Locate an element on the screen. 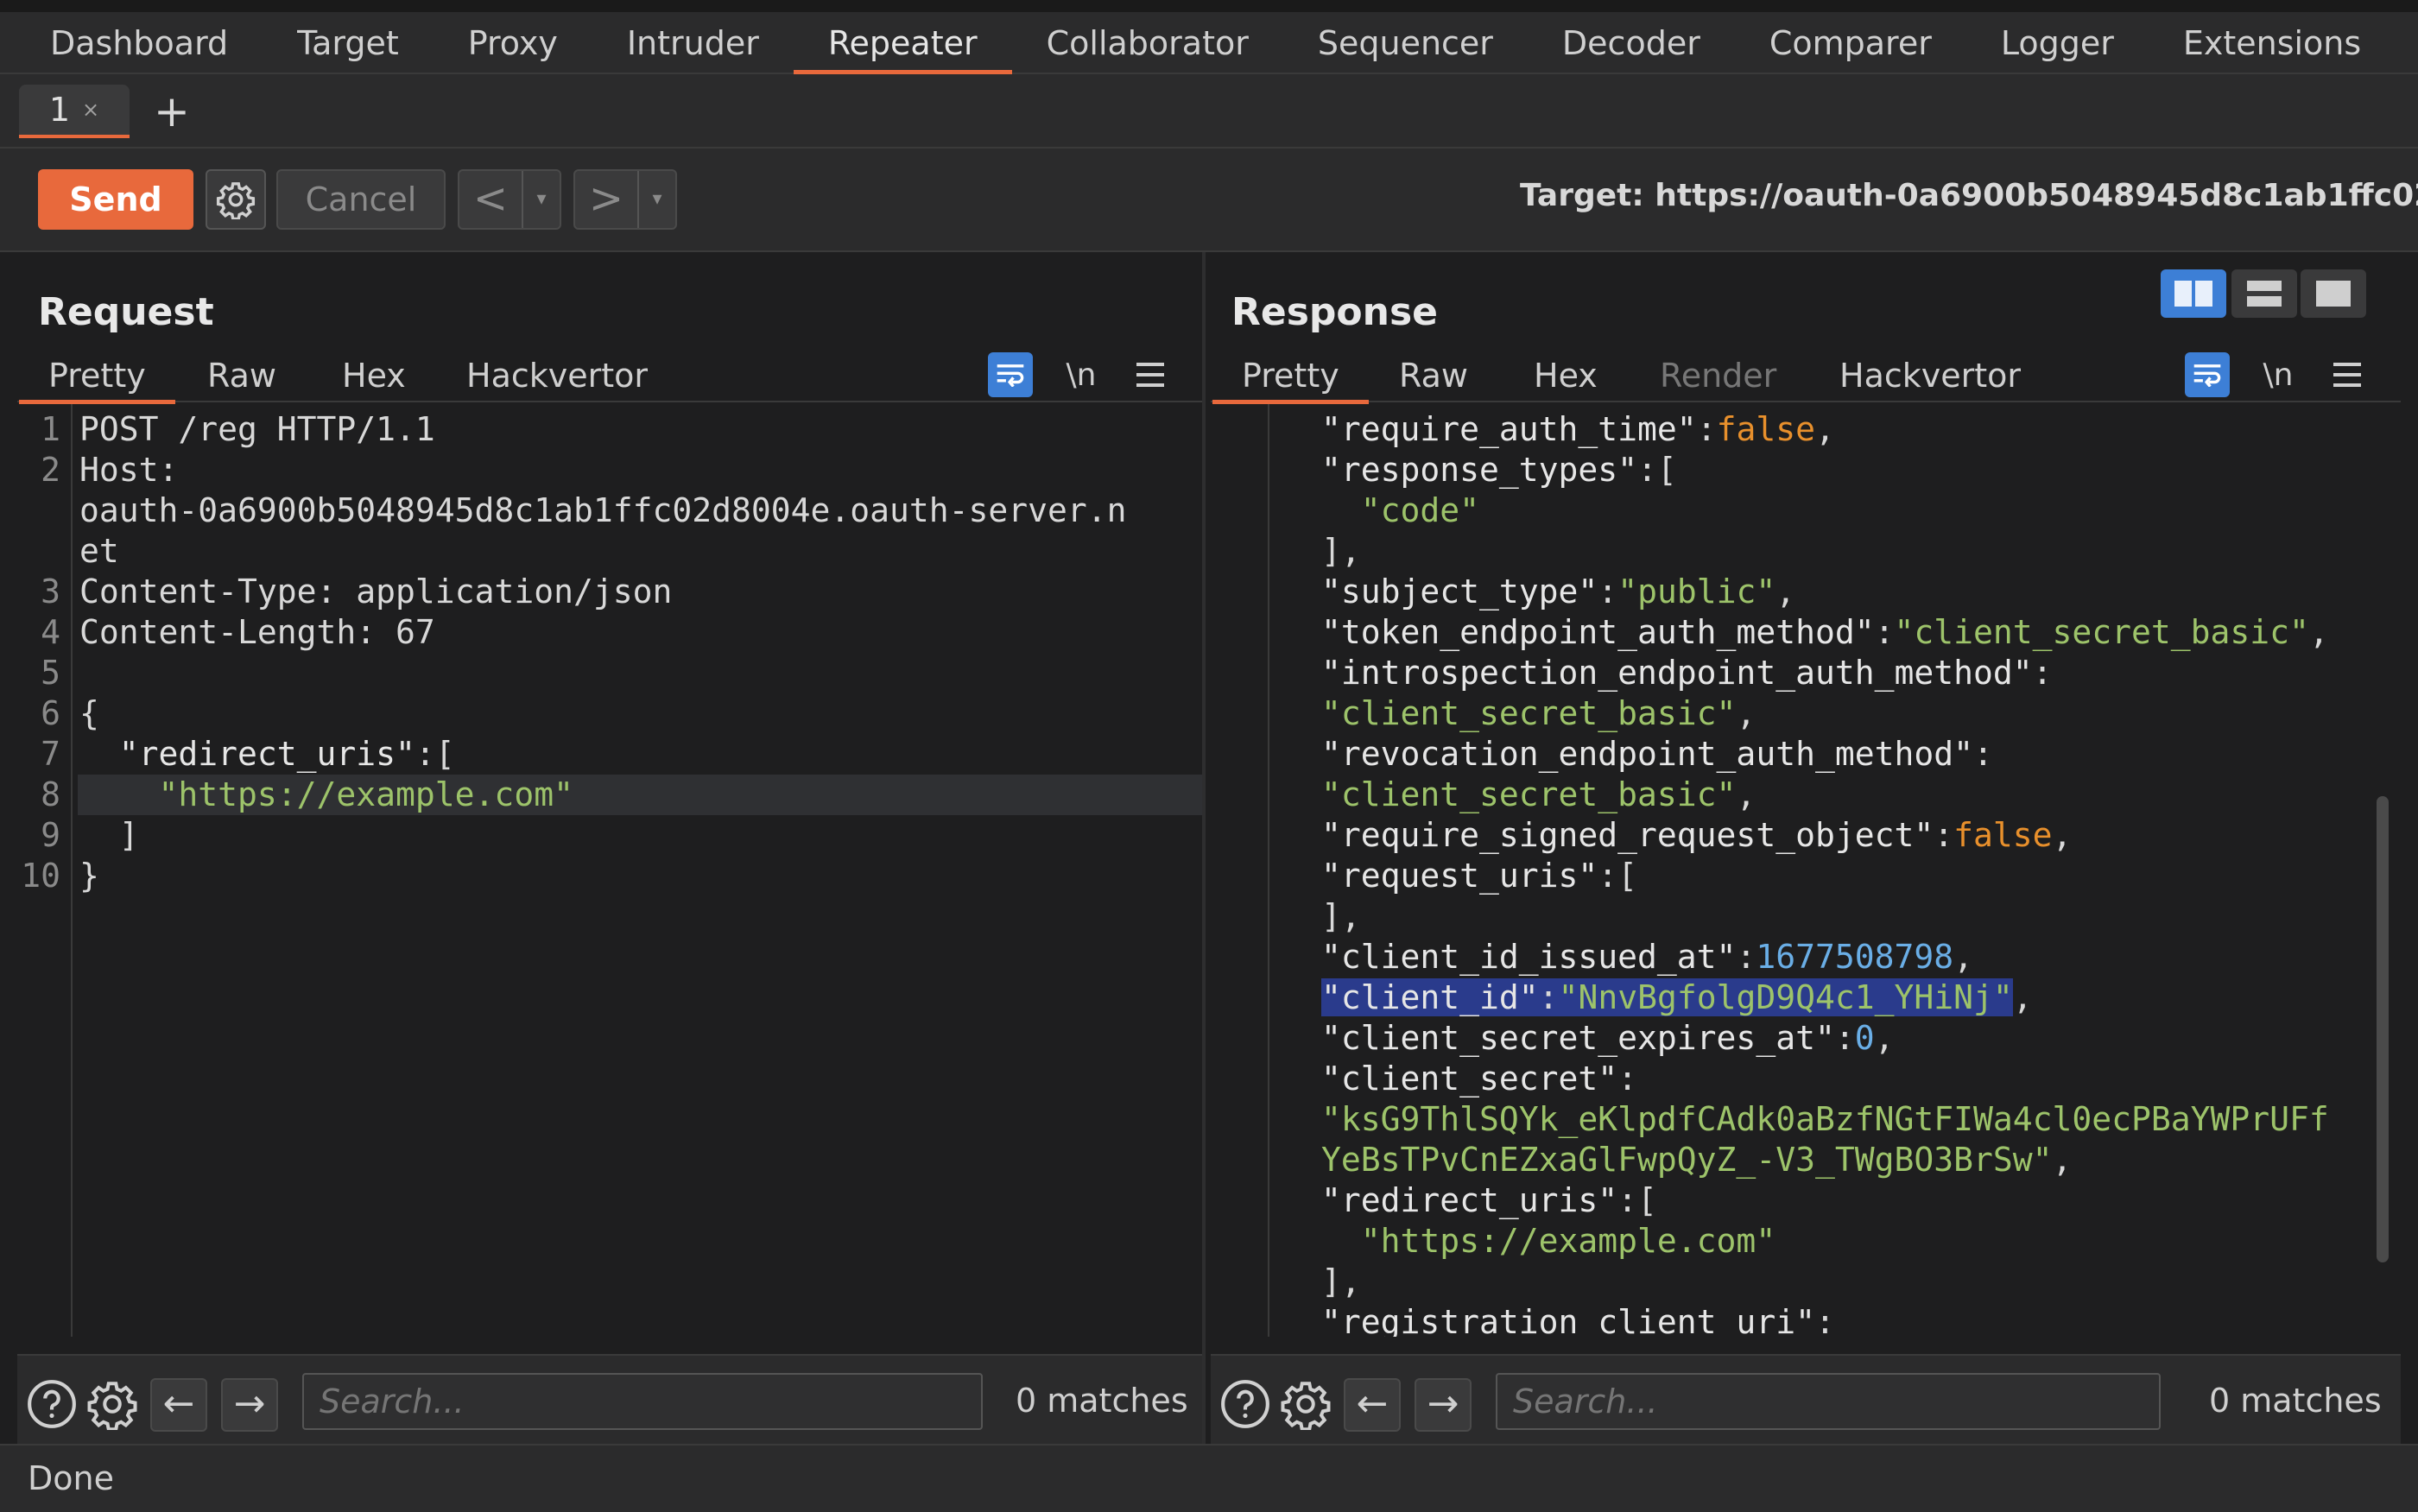 The width and height of the screenshot is (2418, 1512). code-line: "redirect_uris":[ is located at coordinates (1806, 1200).